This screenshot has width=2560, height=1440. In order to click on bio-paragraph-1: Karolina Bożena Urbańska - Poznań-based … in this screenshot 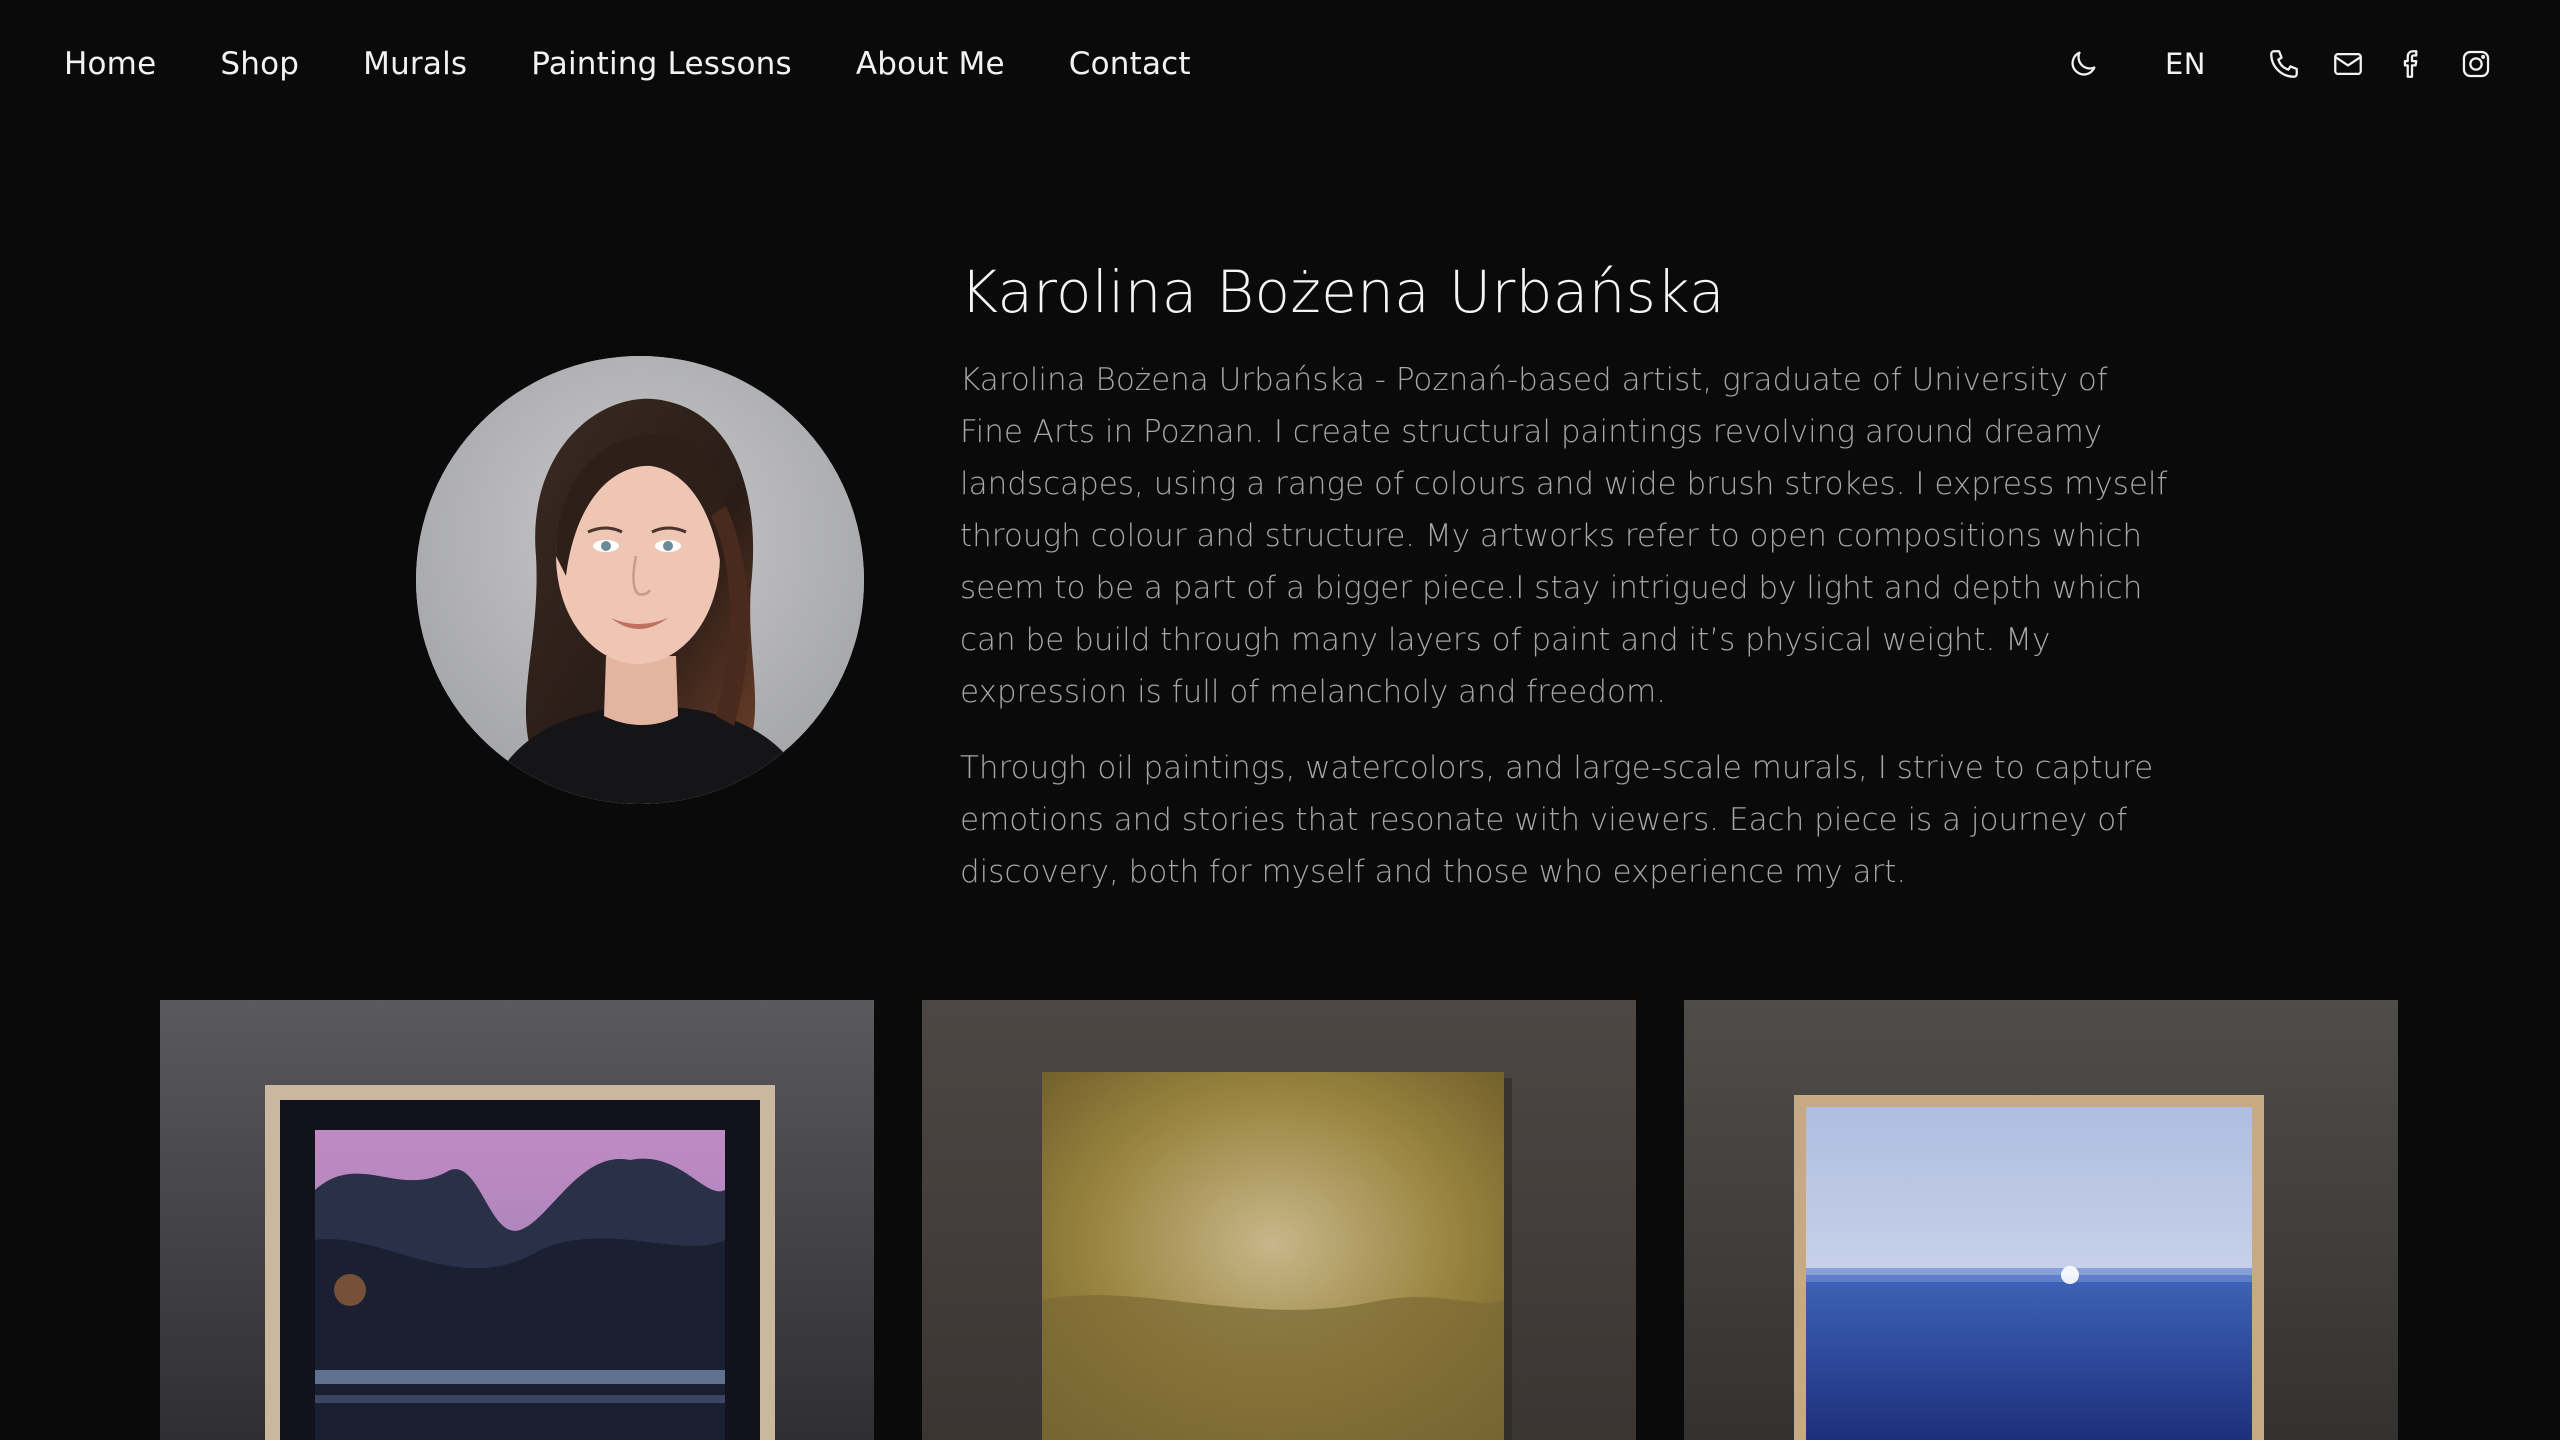, I will do `click(1564, 536)`.